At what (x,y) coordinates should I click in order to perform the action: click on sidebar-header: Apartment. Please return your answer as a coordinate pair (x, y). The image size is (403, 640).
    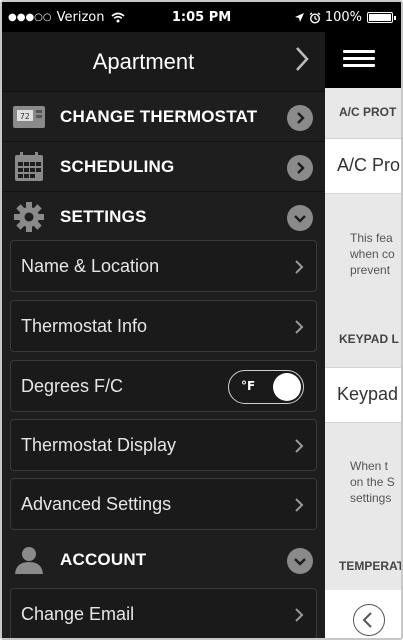
    Looking at the image, I should click on (163, 62).